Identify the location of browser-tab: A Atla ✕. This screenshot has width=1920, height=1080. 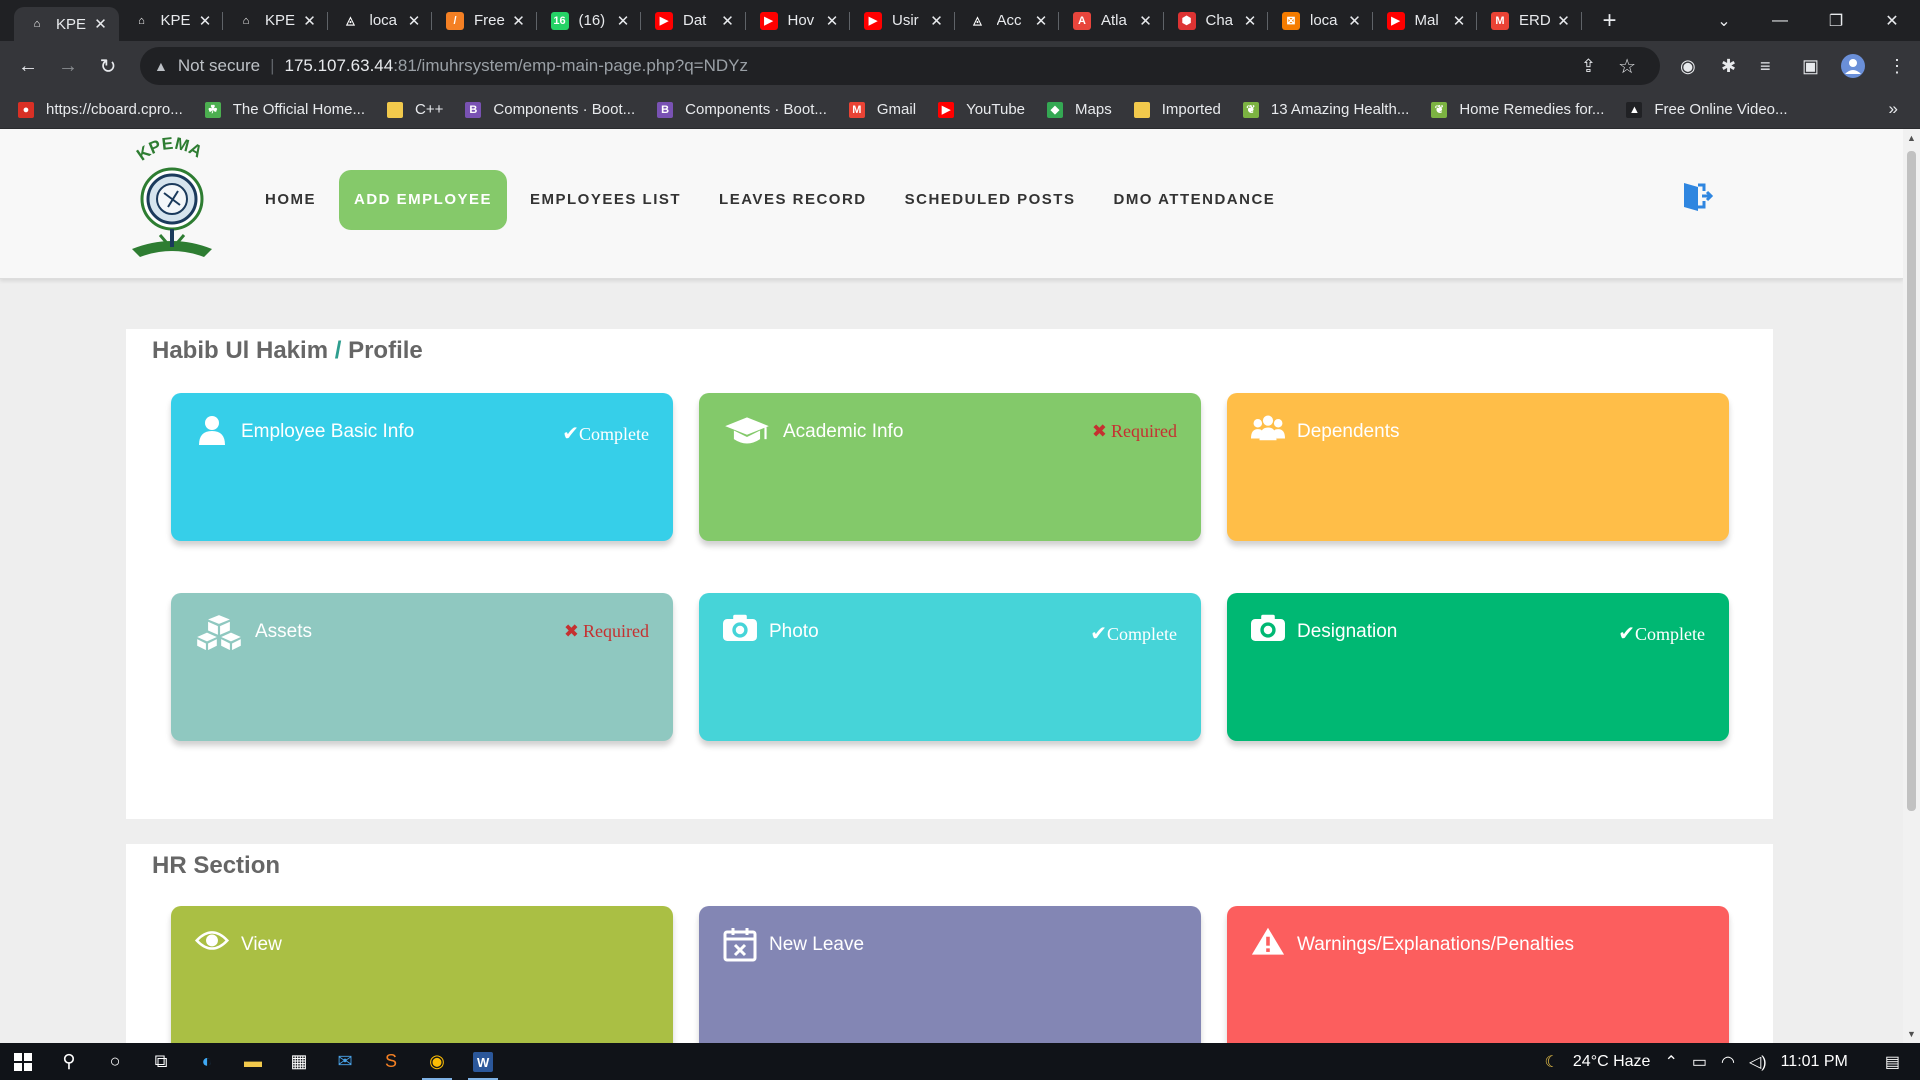
(1111, 20).